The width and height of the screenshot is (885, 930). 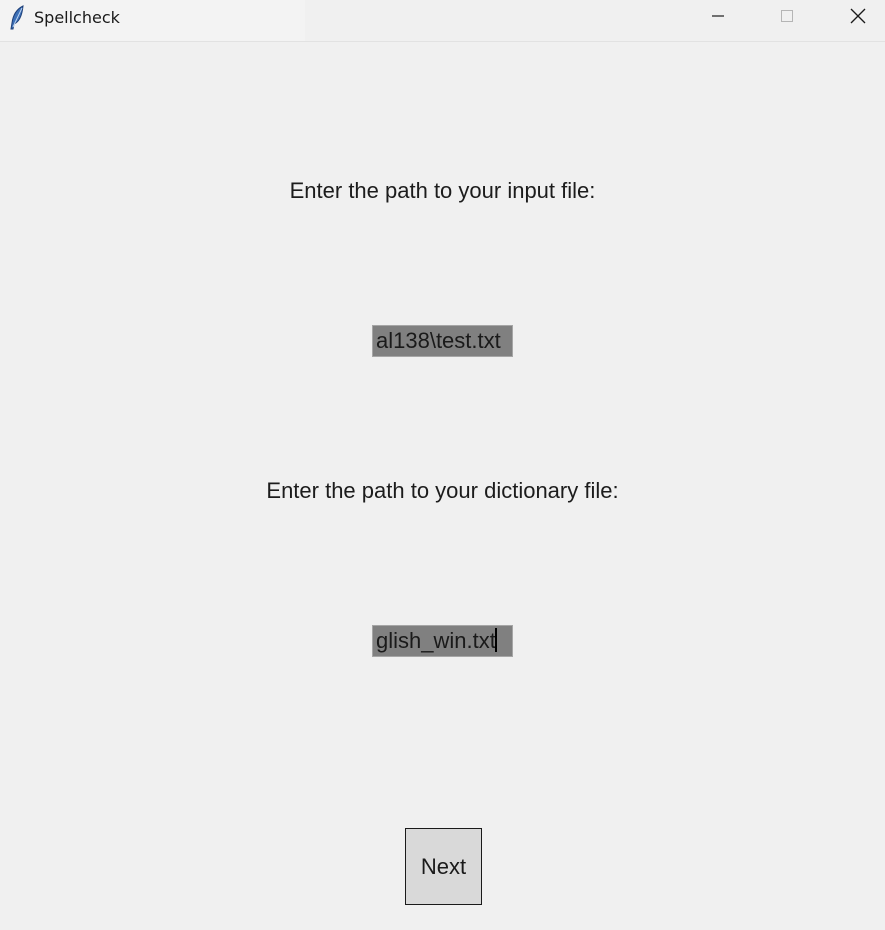 I want to click on input-file-value: al138\test.txt, so click(x=438, y=340).